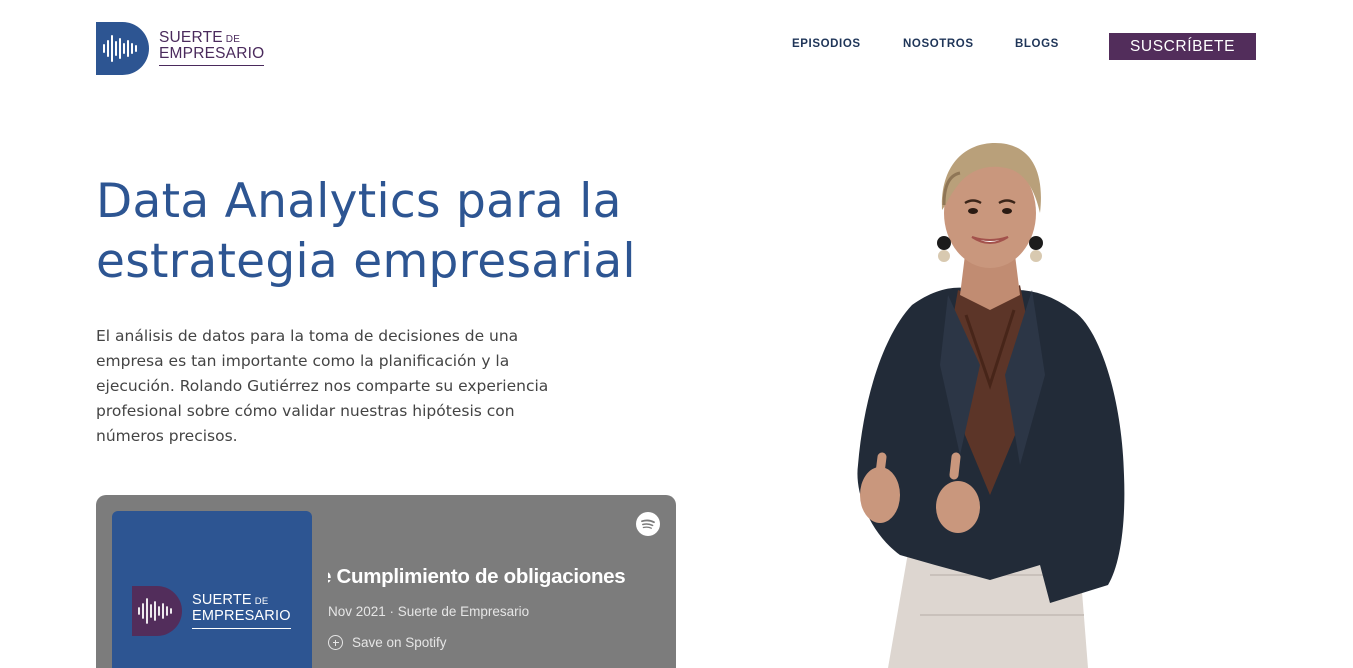 The image size is (1353, 668). What do you see at coordinates (477, 576) in the screenshot?
I see `episode-title-text: e Cumplimiento de obligaciones` at bounding box center [477, 576].